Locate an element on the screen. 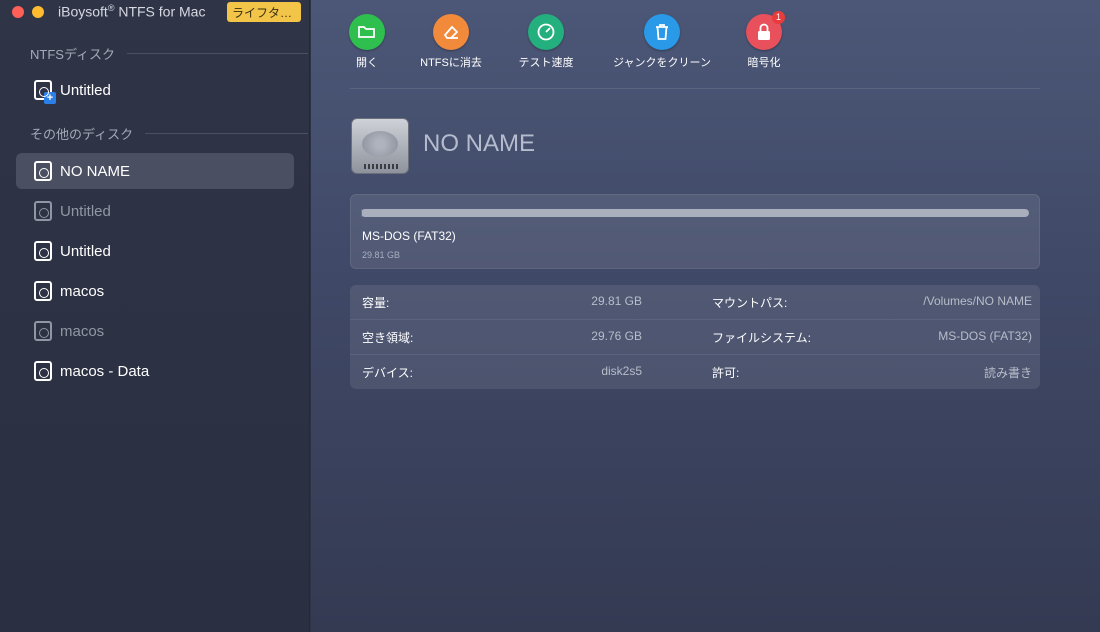  sidebar-item-macos-unmounted: macos is located at coordinates (155, 331).